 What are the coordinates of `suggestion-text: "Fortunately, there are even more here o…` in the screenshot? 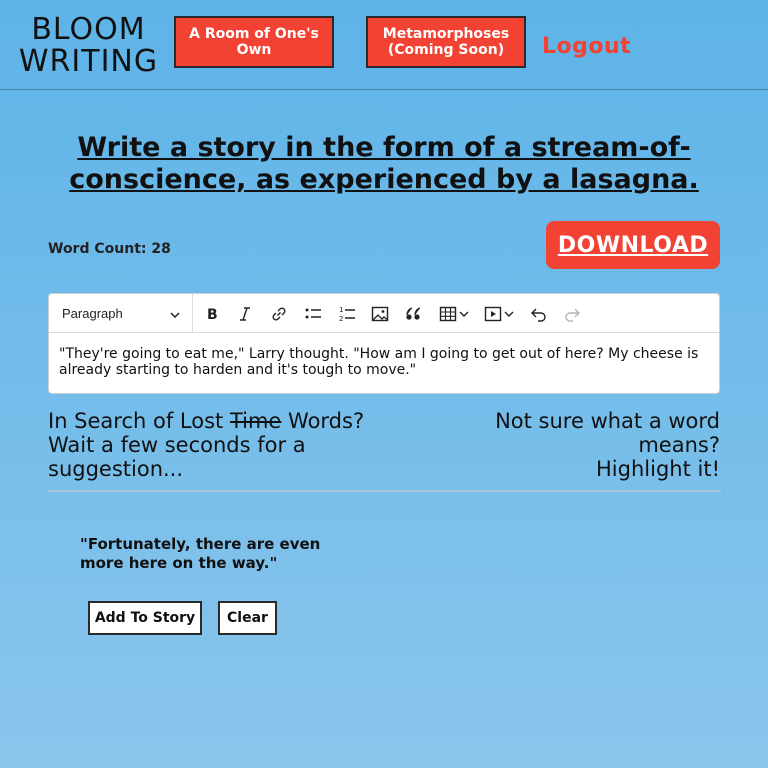 It's located at (200, 553).